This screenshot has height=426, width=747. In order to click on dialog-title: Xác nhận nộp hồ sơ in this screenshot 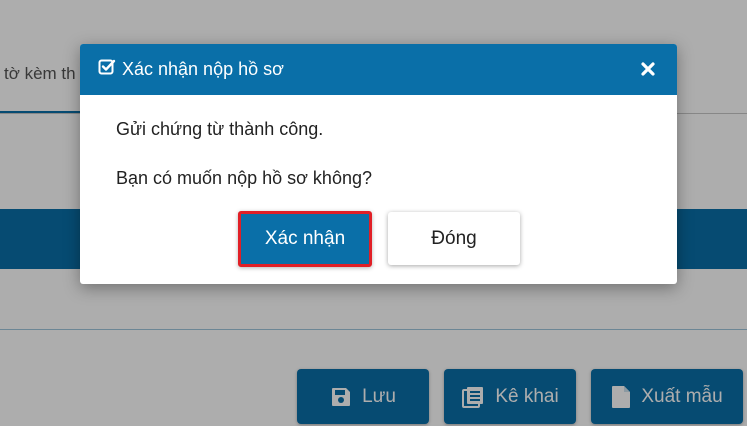, I will do `click(203, 69)`.